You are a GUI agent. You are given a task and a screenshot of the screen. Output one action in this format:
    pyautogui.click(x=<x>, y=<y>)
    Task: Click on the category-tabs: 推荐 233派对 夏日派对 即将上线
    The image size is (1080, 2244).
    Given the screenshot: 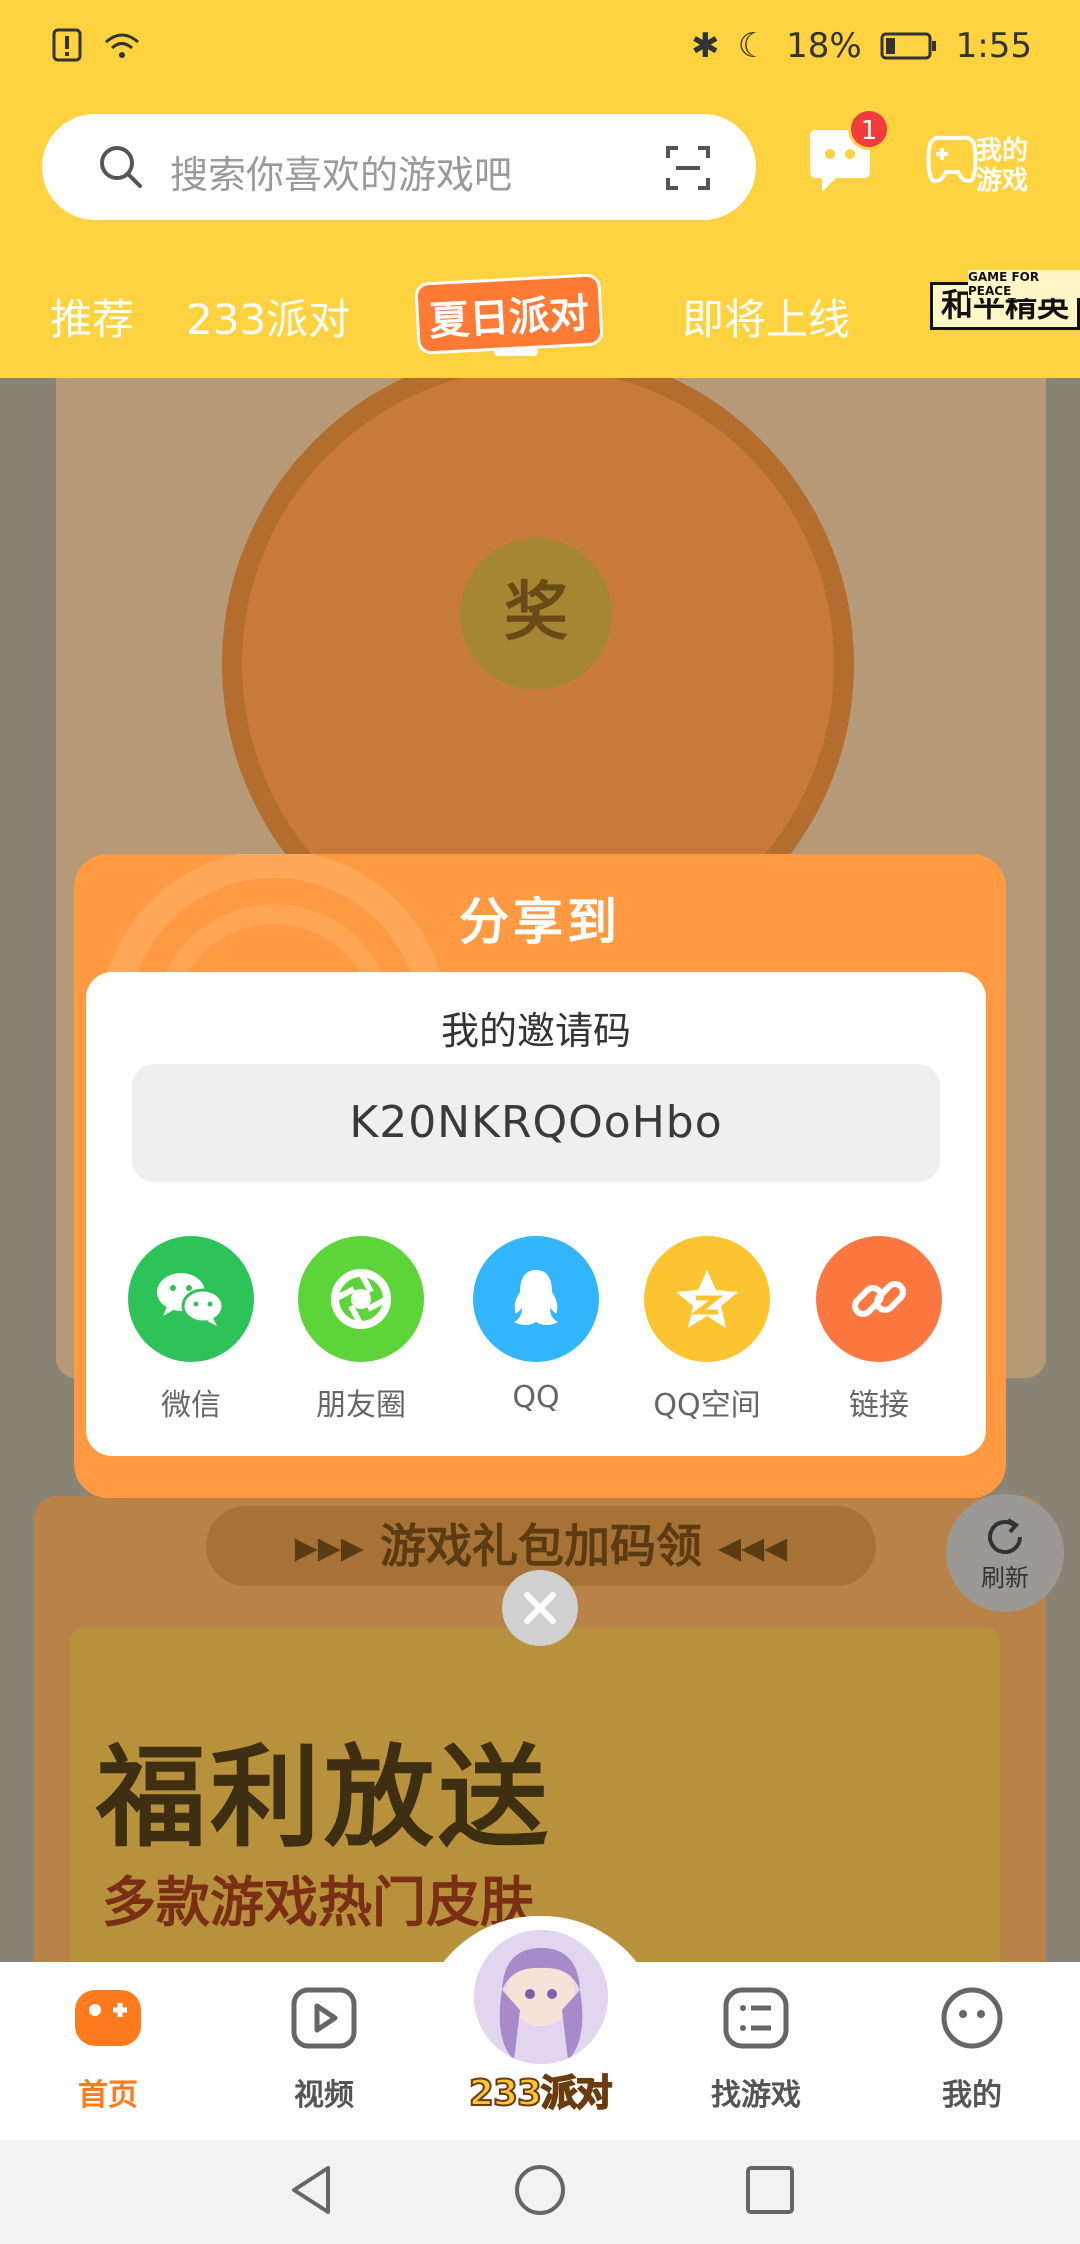 What is the action you would take?
    pyautogui.click(x=540, y=314)
    